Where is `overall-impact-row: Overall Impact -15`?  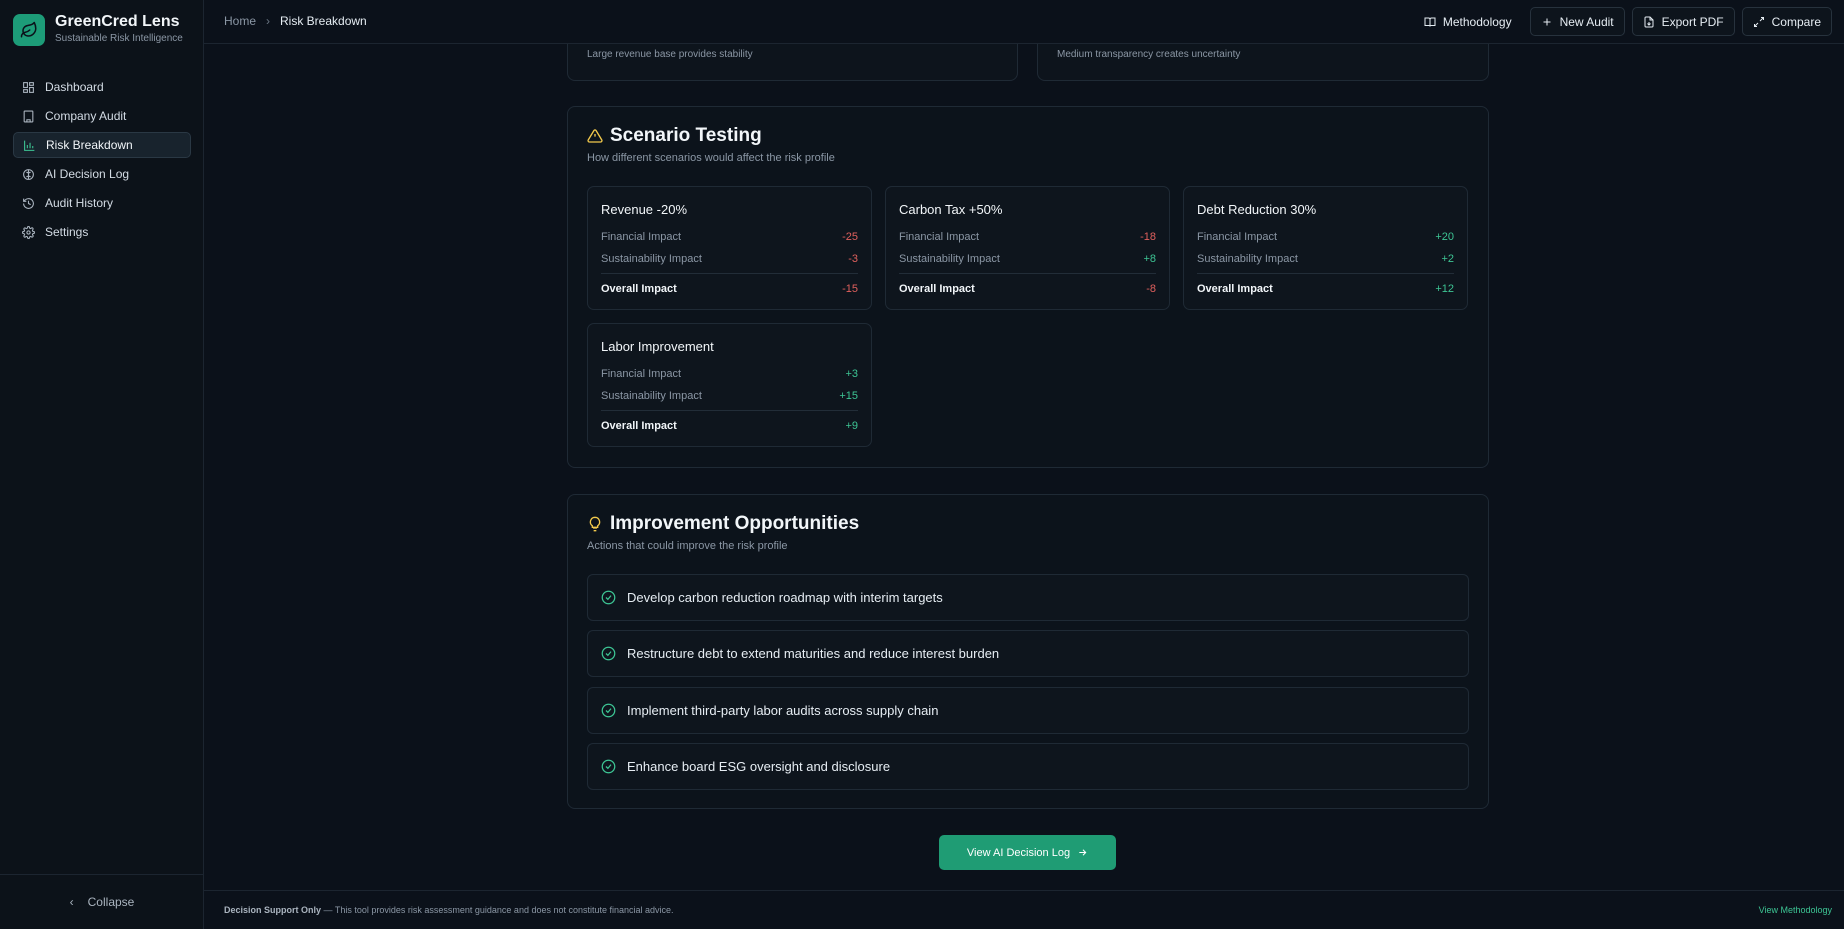
overall-impact-row: Overall Impact -15 is located at coordinates (729, 289).